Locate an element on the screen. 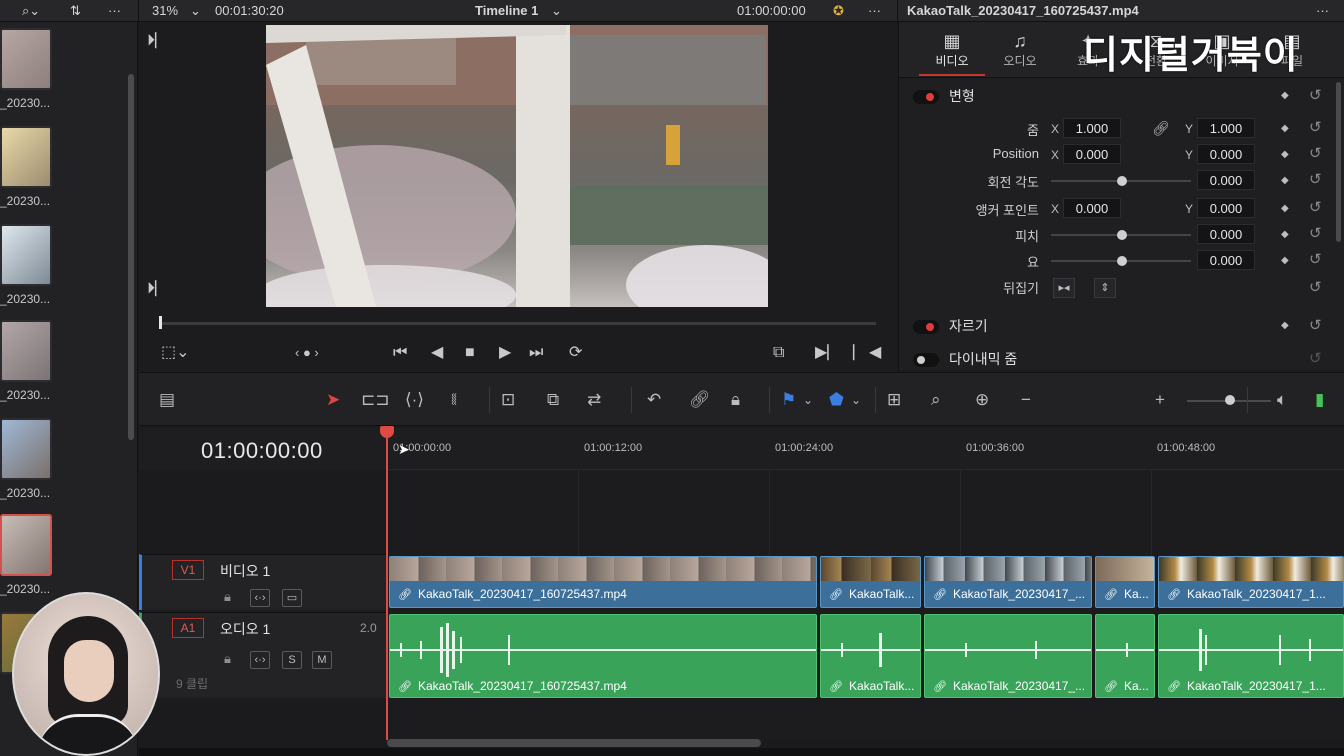 Image resolution: width=1344 pixels, height=756 pixels. flag-dropdown-icon: ⌄ is located at coordinates (808, 400).